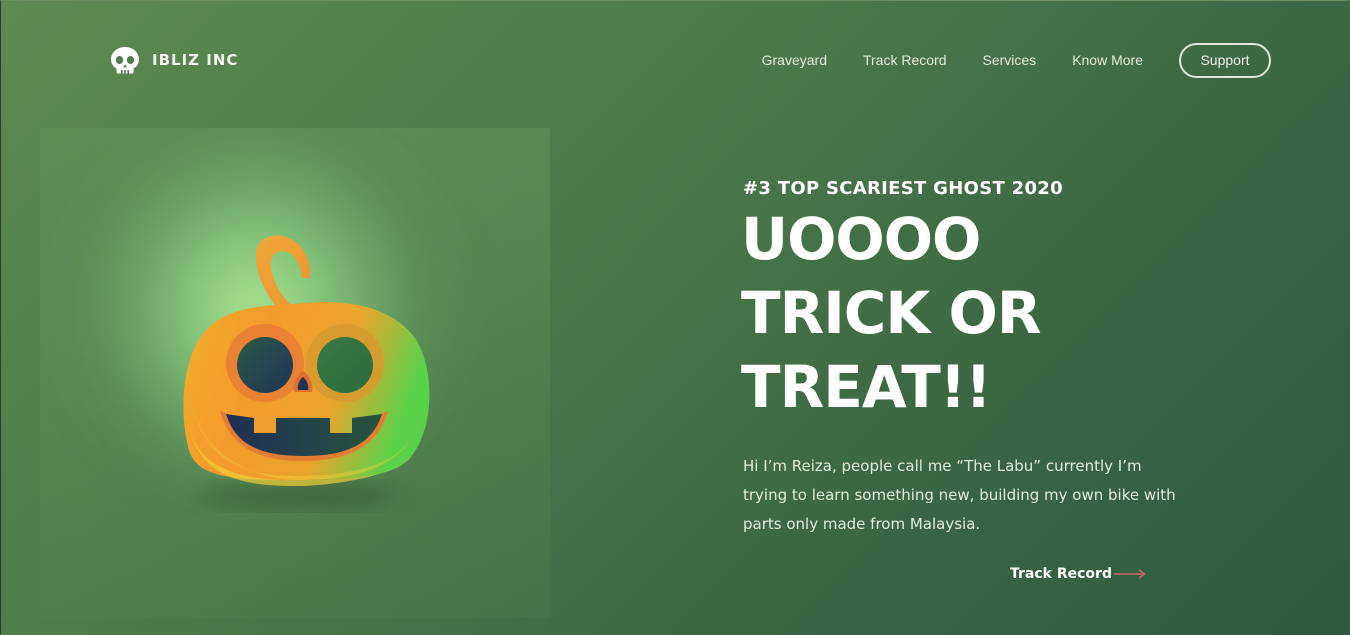 The height and width of the screenshot is (635, 1350). I want to click on nav-link-know-more: Know More, so click(1107, 60).